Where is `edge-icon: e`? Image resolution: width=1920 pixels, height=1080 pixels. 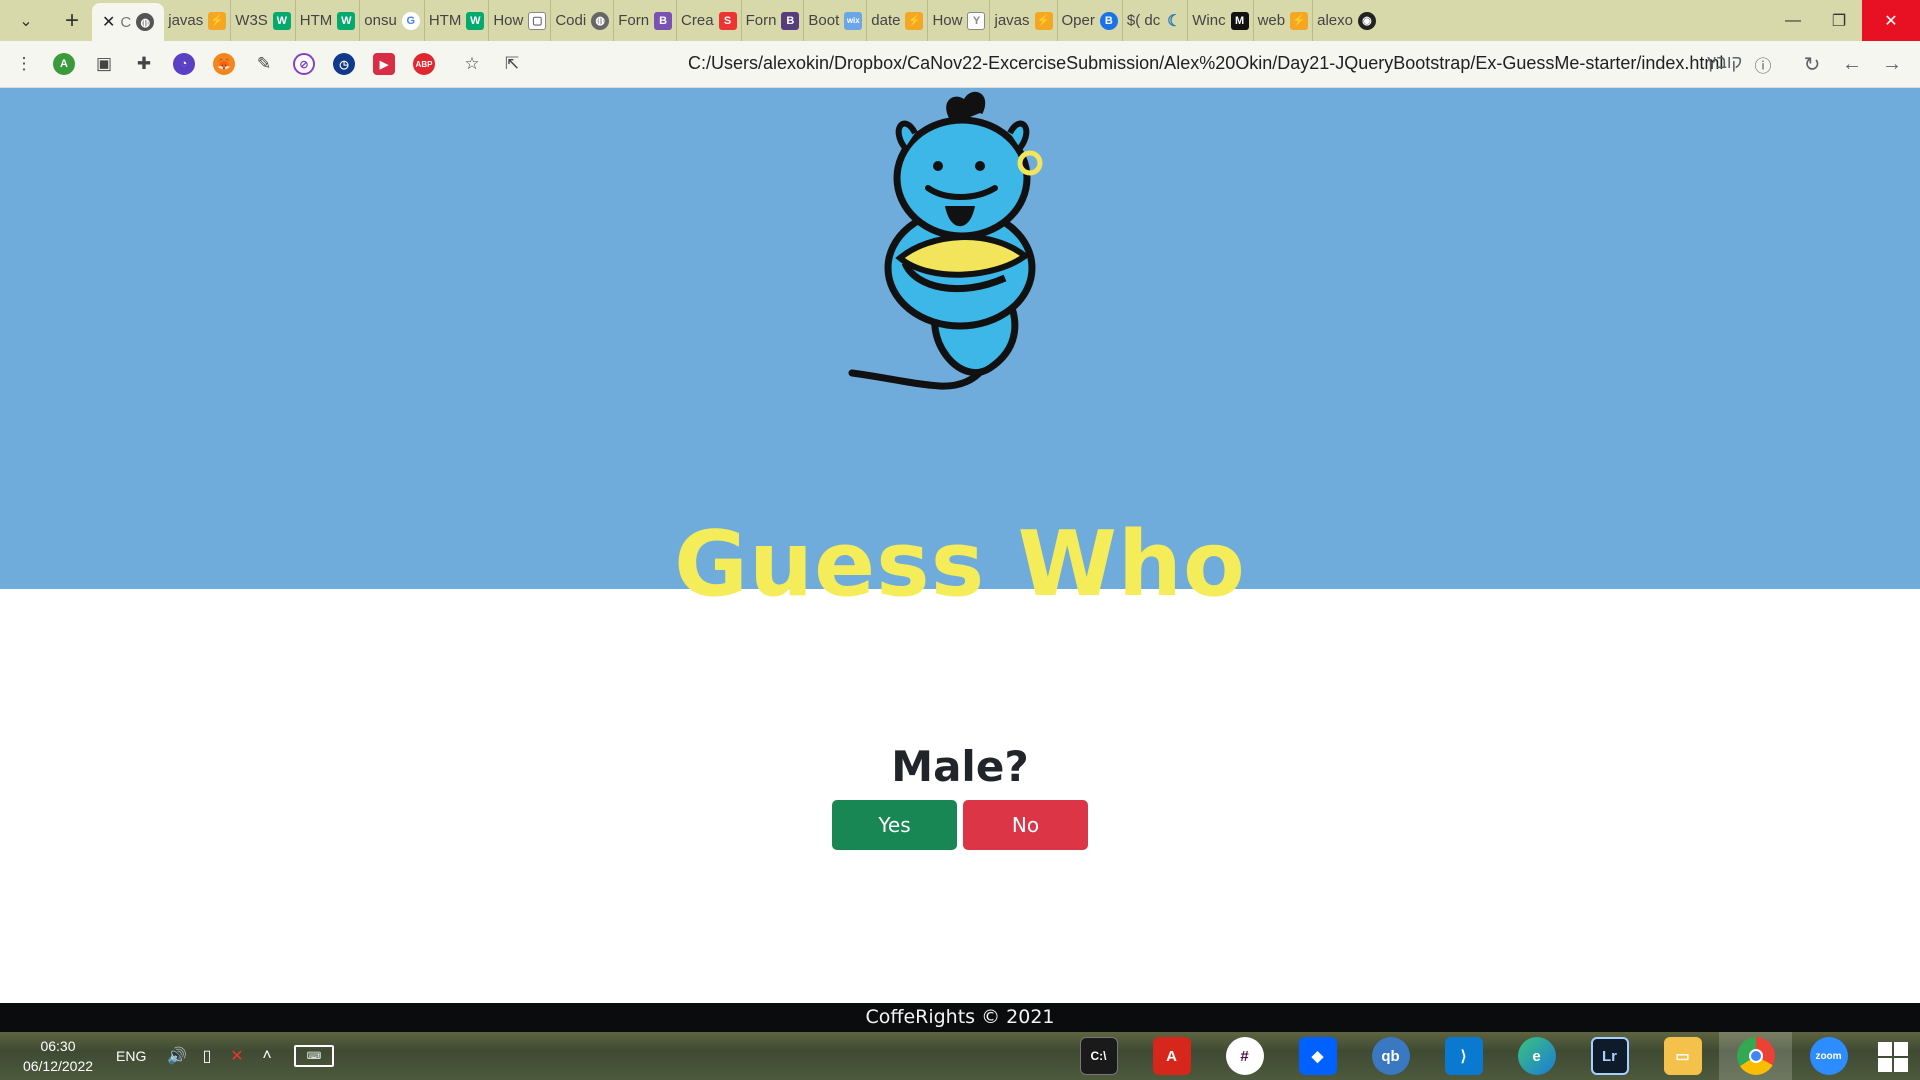
edge-icon: e is located at coordinates (1536, 1056).